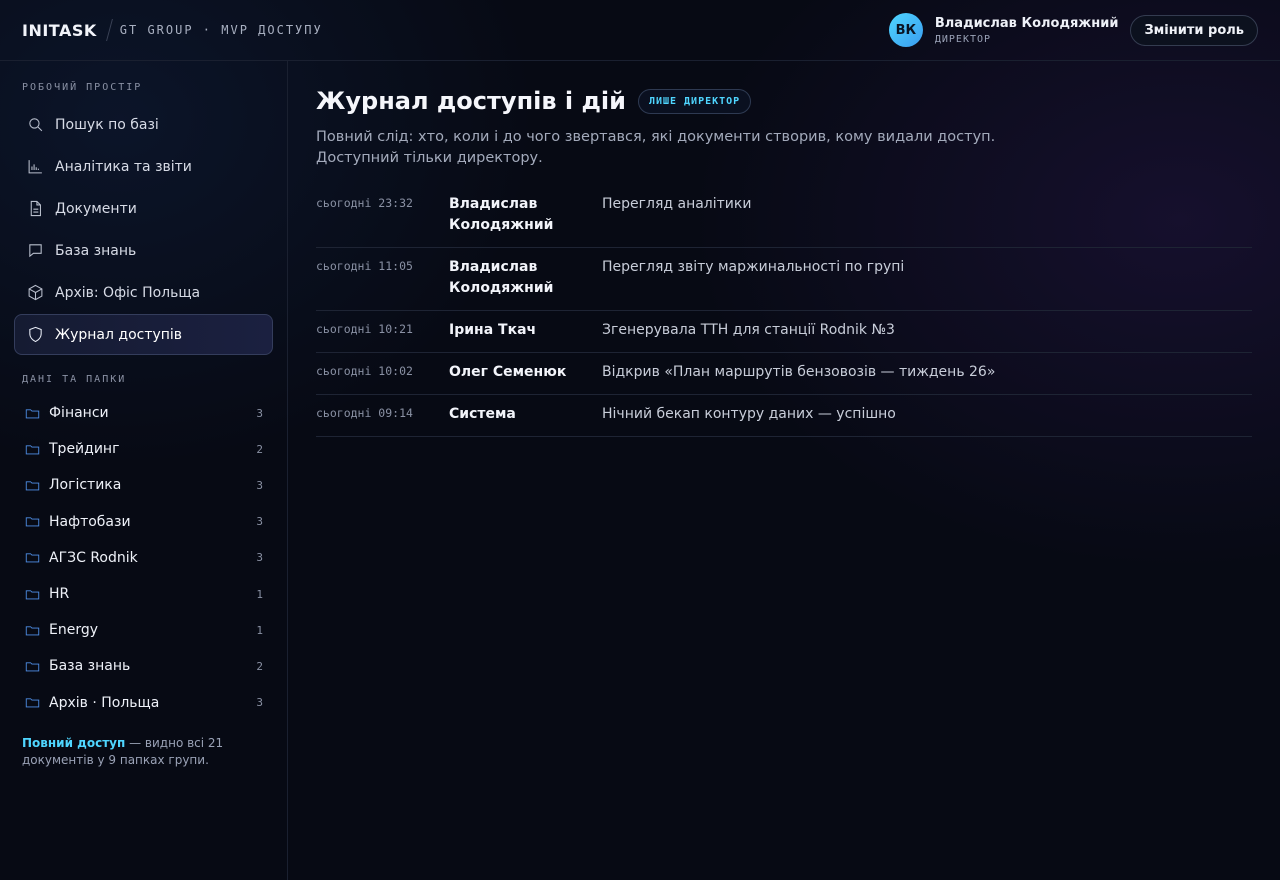 The image size is (1280, 880). I want to click on page-title: Журнал доступів і дій, so click(471, 101).